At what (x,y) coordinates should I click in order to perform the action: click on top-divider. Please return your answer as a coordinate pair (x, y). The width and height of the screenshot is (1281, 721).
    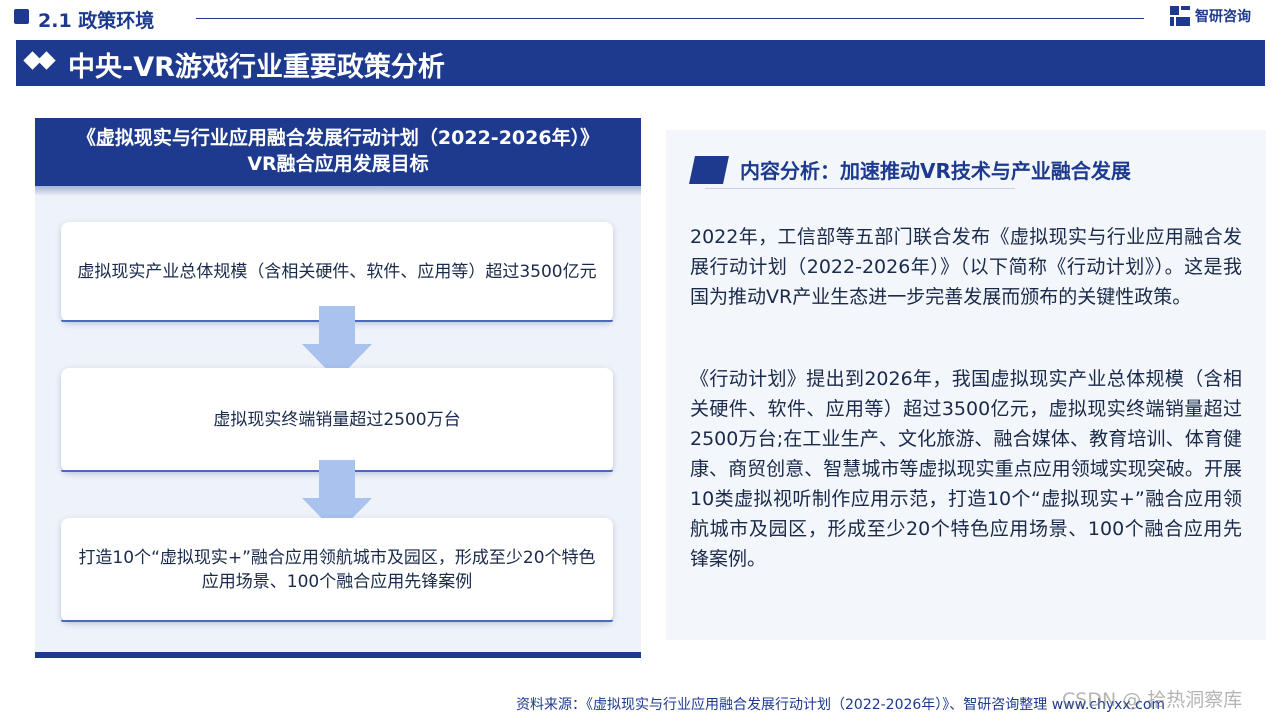
    Looking at the image, I should click on (670, 18).